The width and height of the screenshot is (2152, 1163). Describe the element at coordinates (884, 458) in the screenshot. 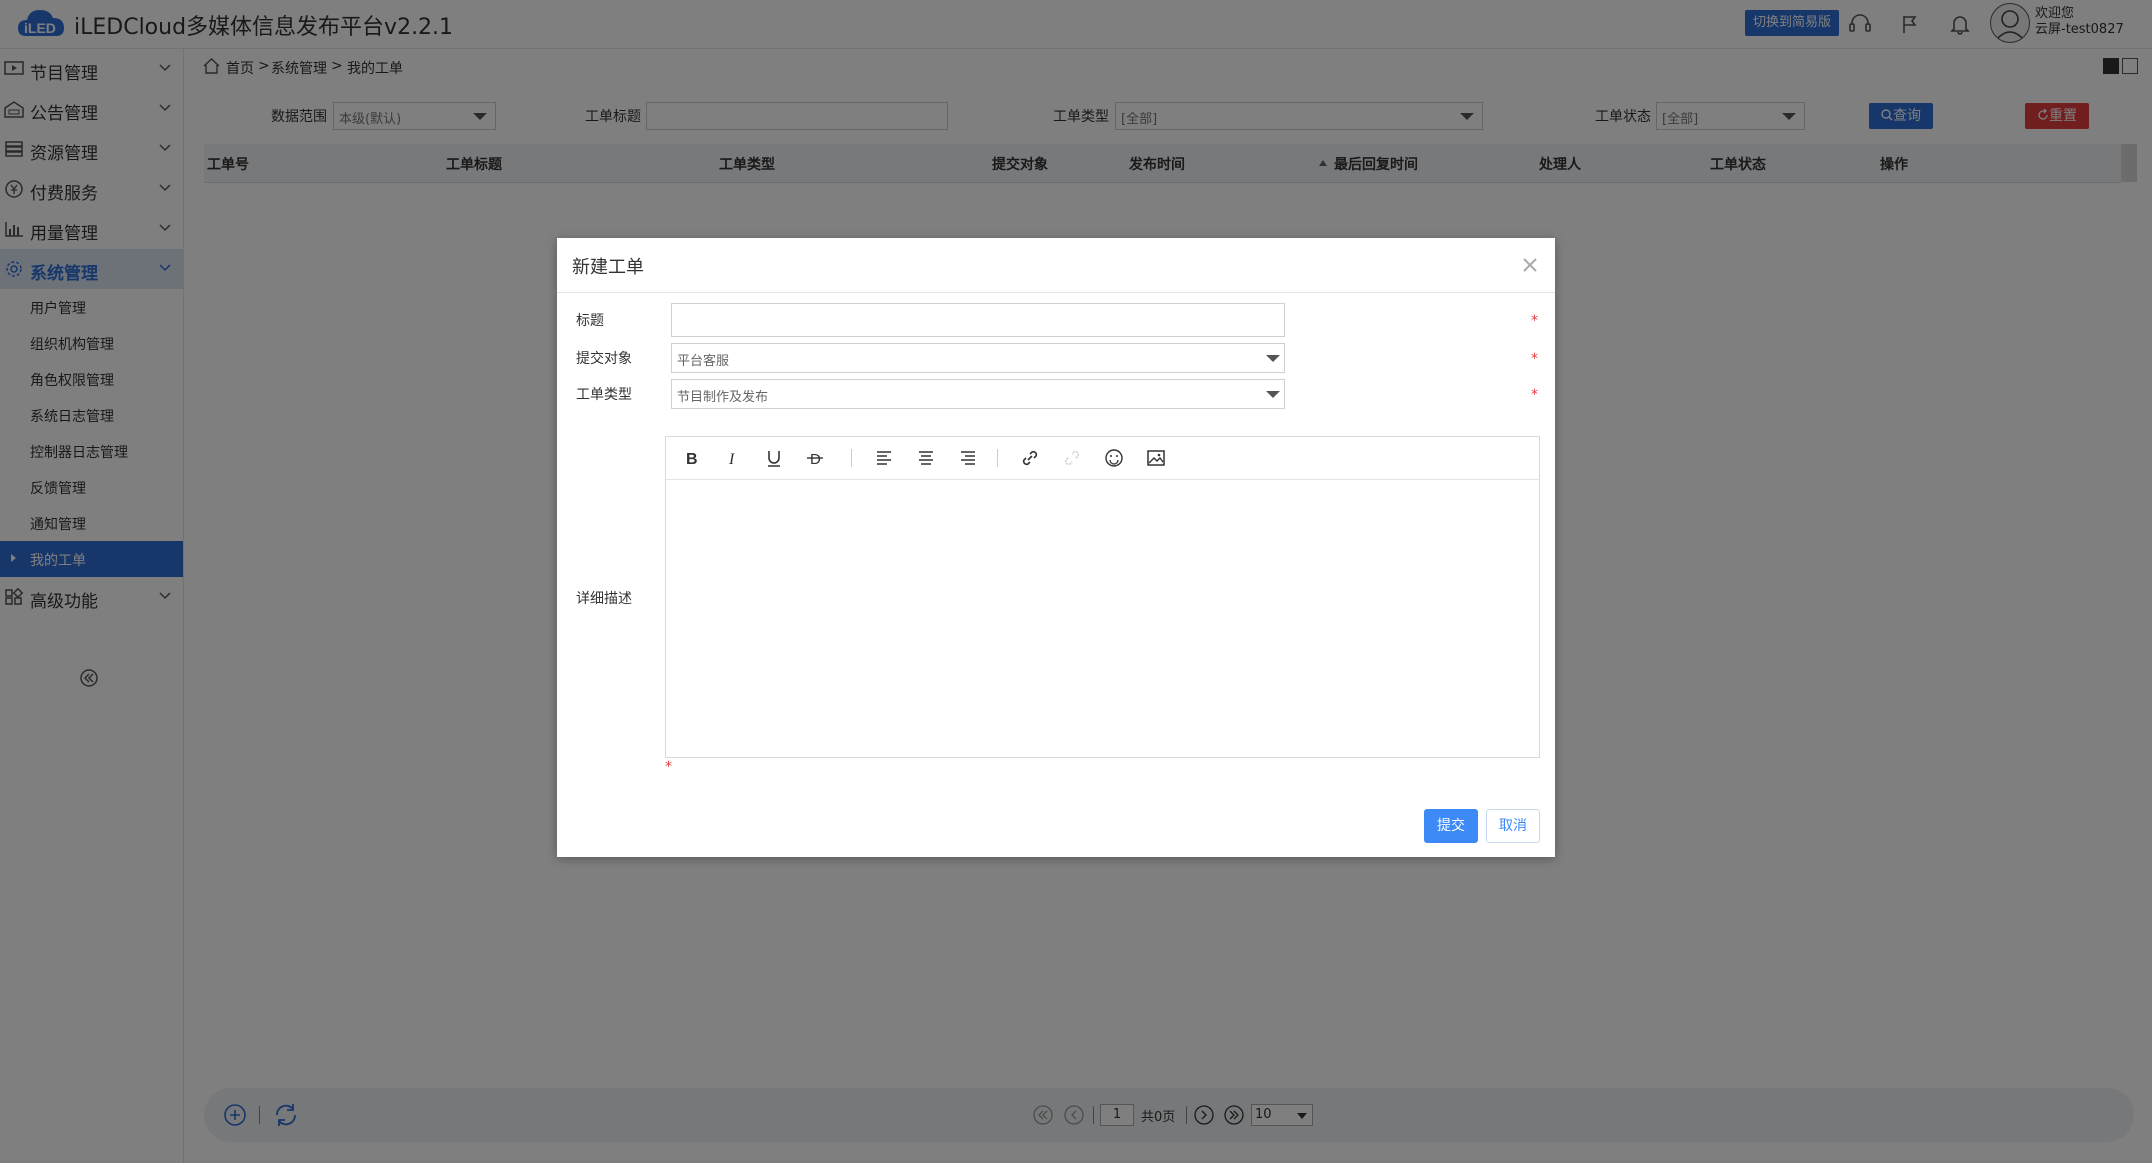

I see `align-left-icon` at that location.